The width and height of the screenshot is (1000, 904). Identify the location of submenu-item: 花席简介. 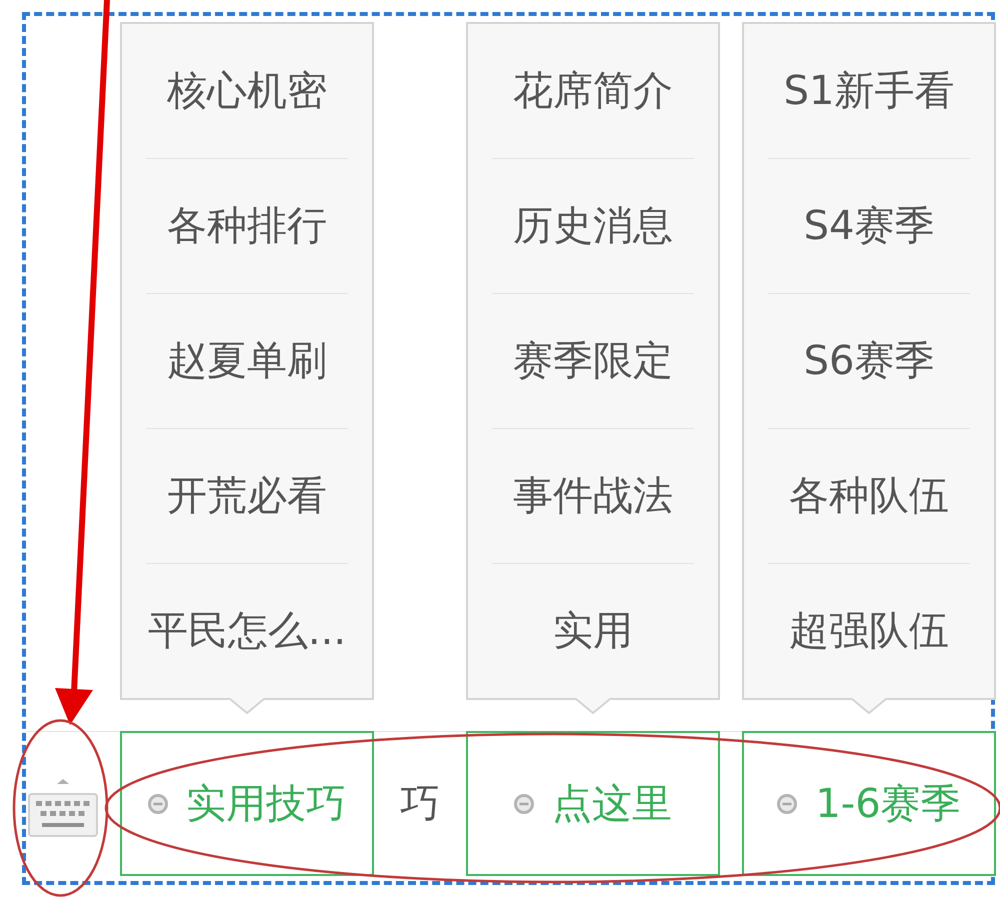
(593, 91).